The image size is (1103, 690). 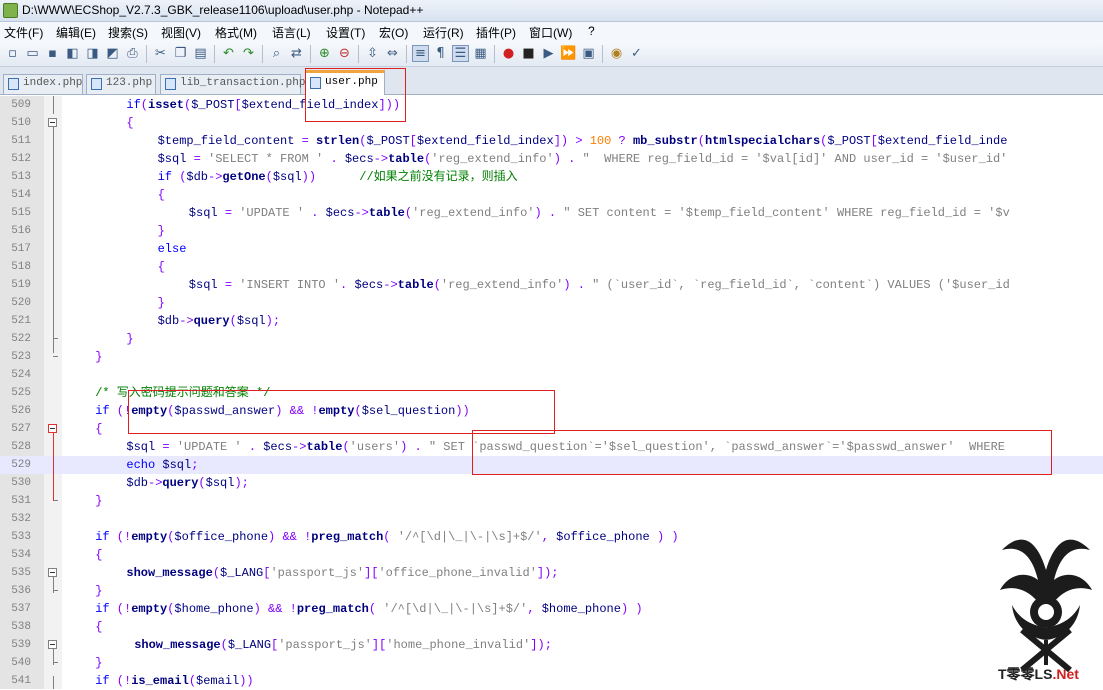 What do you see at coordinates (392, 53) in the screenshot?
I see `sync-horizontal-icon: ⇔` at bounding box center [392, 53].